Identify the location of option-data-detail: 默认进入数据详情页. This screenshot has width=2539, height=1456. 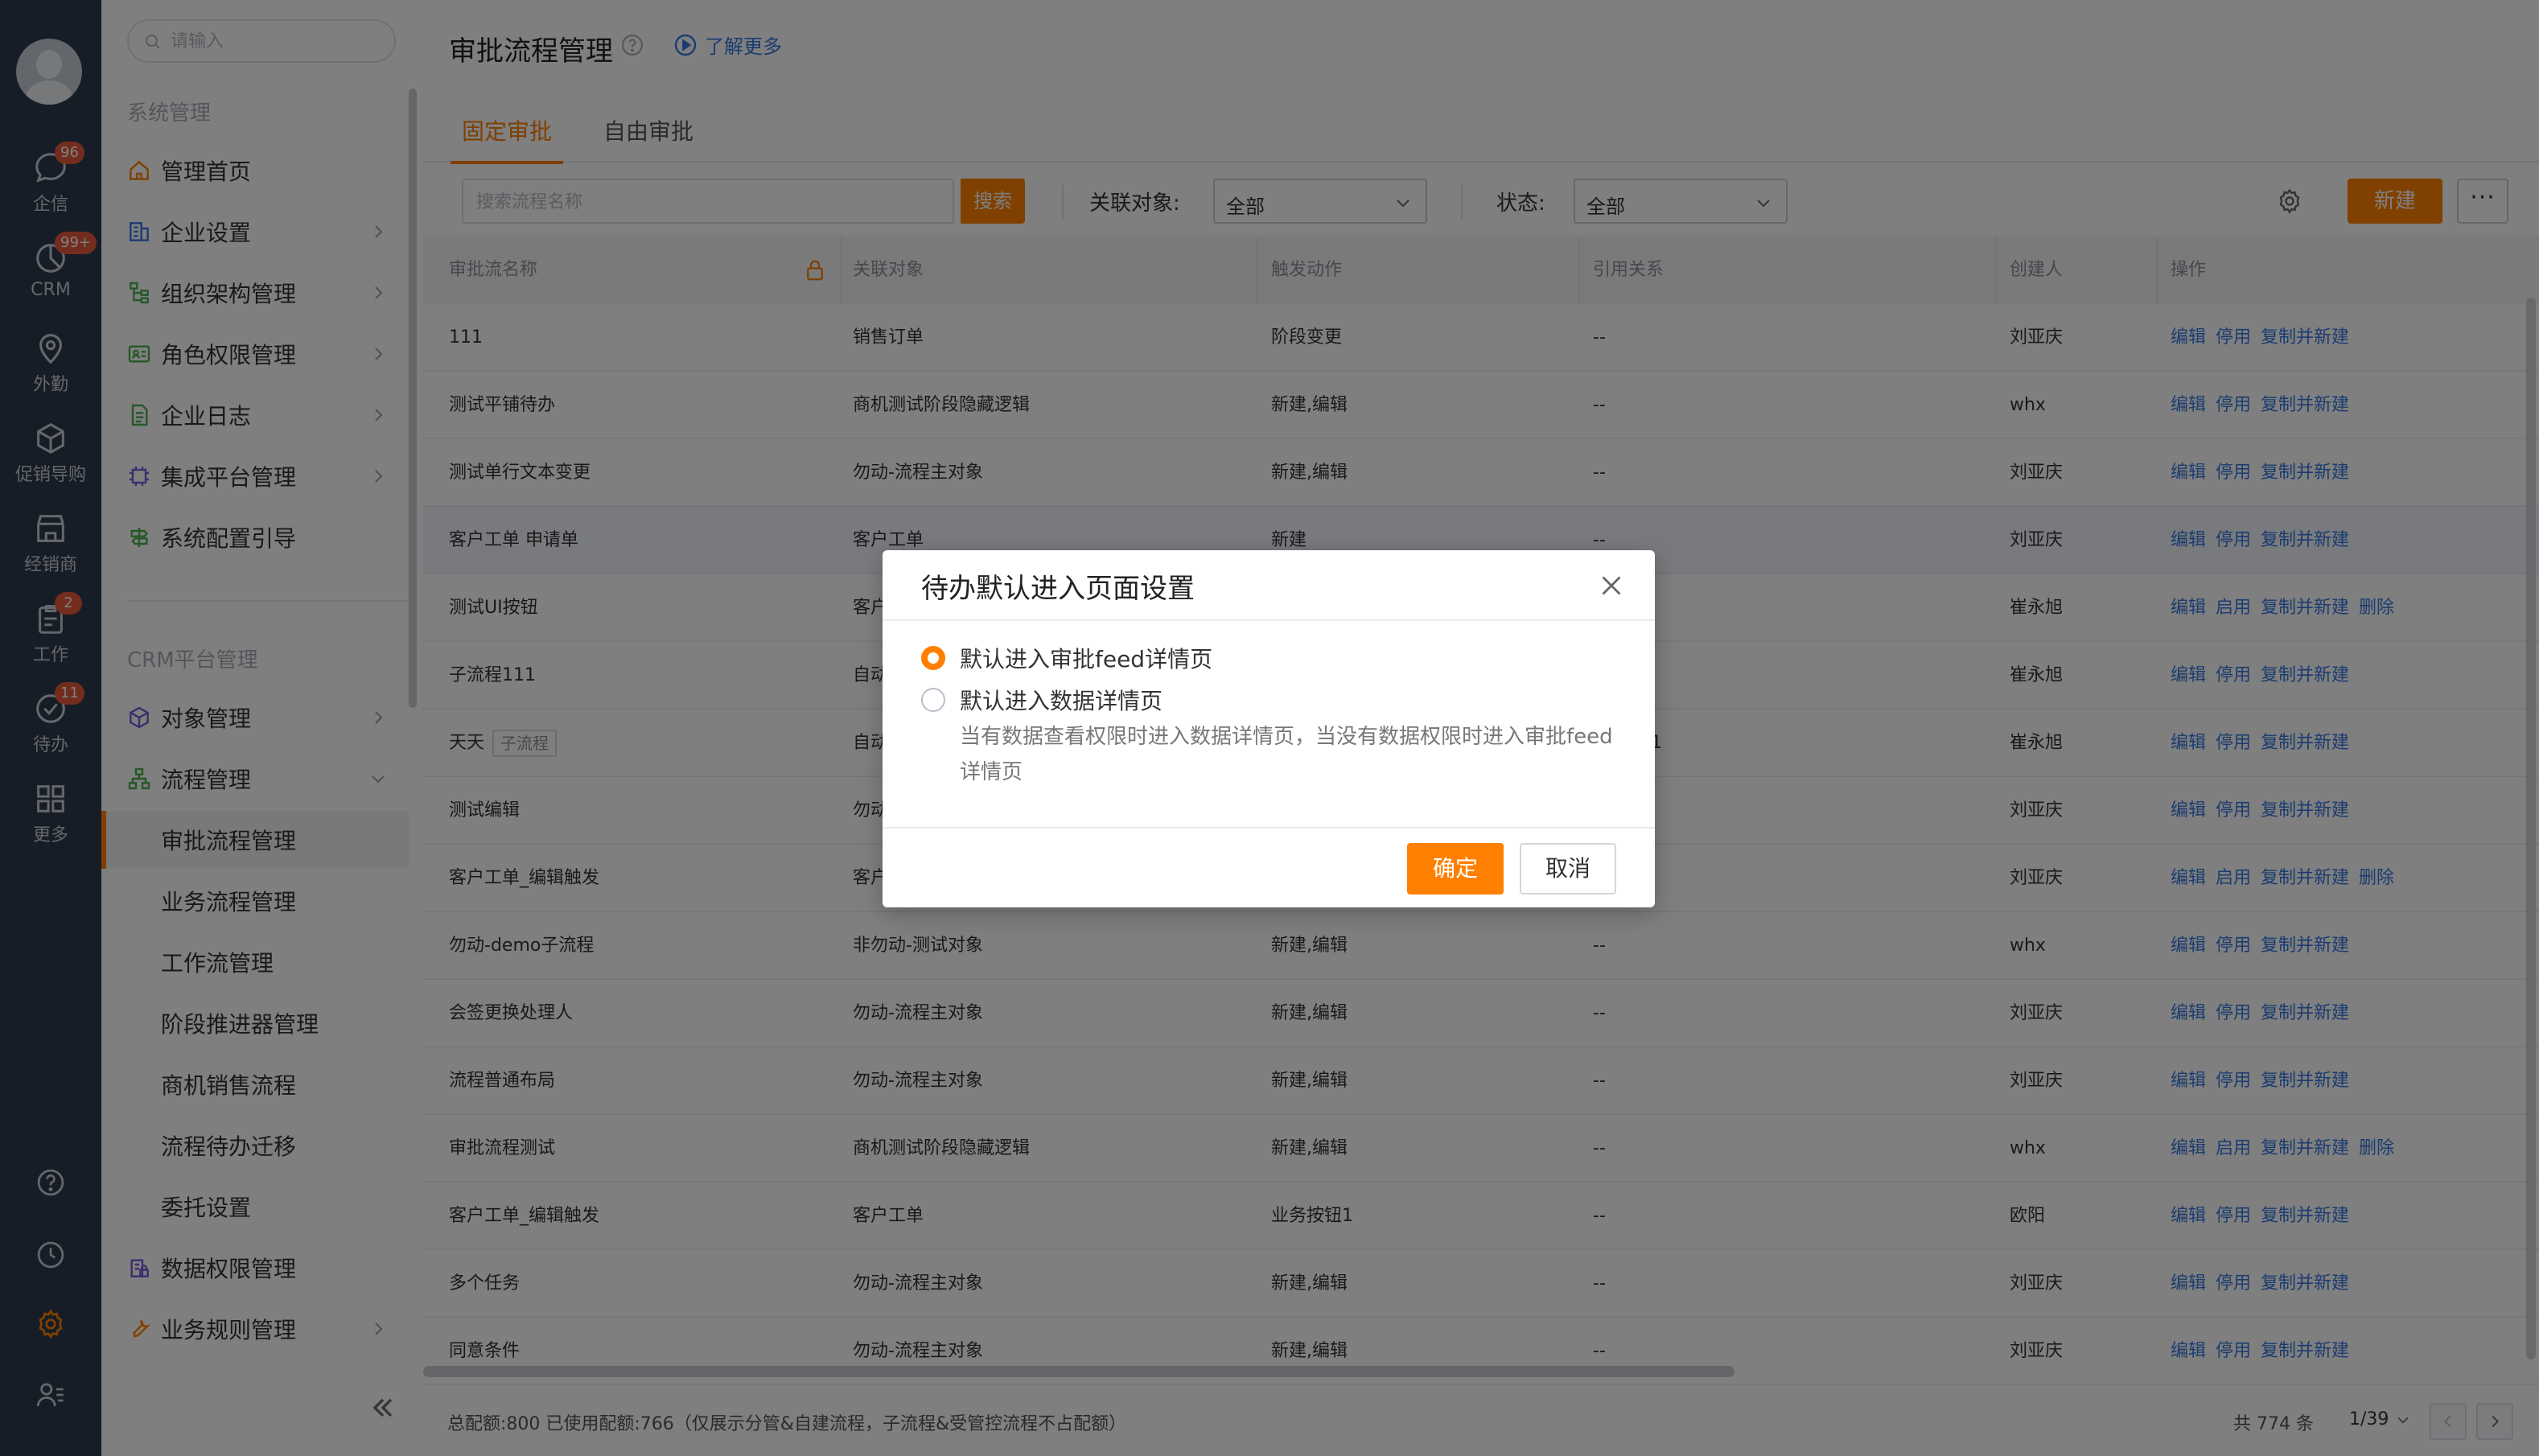
(1042, 700).